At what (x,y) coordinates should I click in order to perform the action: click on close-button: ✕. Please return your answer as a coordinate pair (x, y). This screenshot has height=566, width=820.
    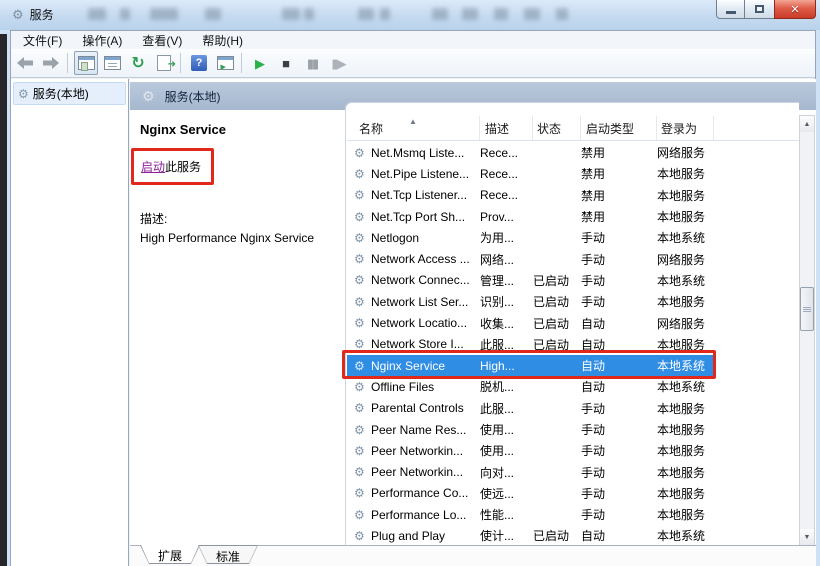
    Looking at the image, I should click on (795, 9).